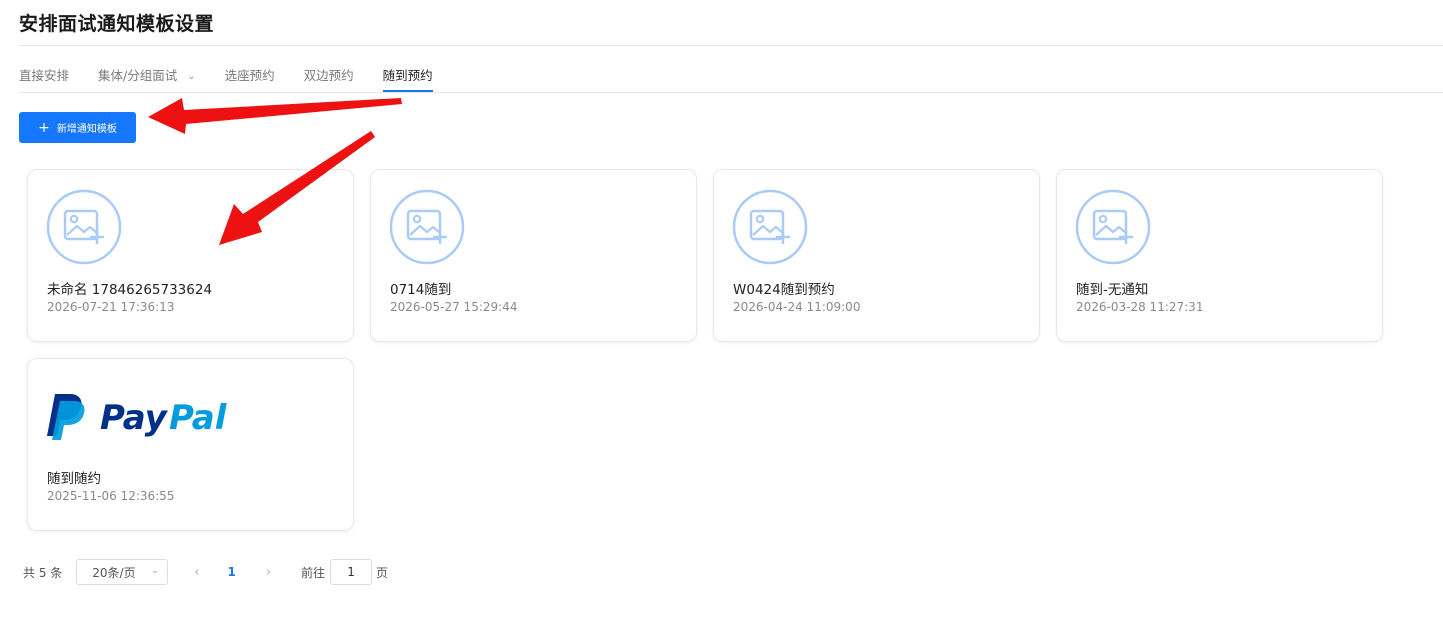 This screenshot has width=1443, height=626. Describe the element at coordinates (533, 255) in the screenshot. I see `template-card: 0714随到 2026-05-27 15:29:44` at that location.